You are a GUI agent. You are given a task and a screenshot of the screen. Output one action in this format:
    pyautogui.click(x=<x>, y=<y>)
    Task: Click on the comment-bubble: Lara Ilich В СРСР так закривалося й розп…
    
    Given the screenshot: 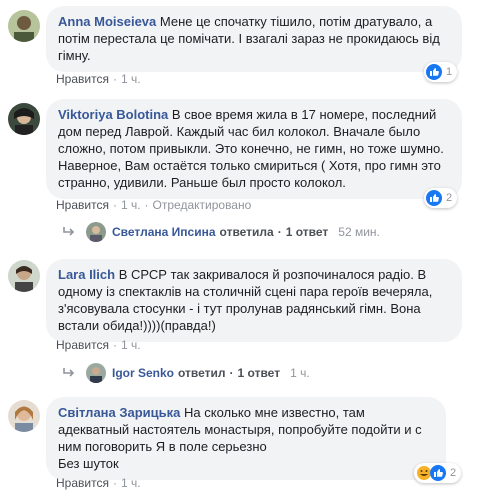 What is the action you would take?
    pyautogui.click(x=254, y=300)
    